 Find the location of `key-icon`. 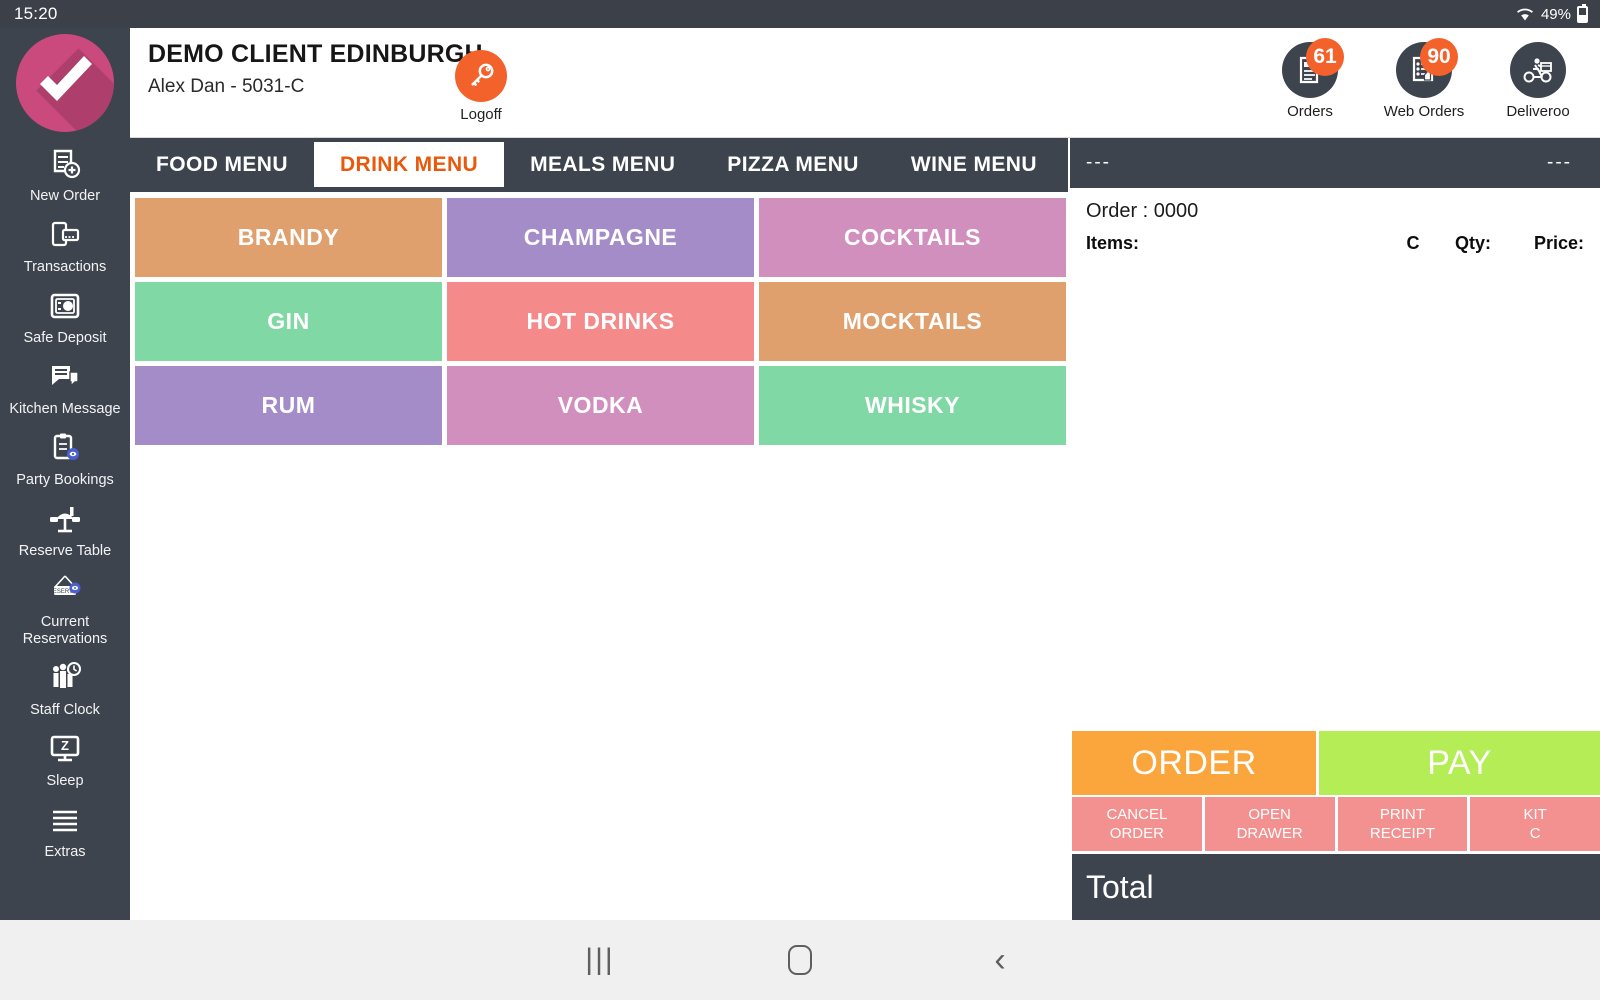

key-icon is located at coordinates (481, 76).